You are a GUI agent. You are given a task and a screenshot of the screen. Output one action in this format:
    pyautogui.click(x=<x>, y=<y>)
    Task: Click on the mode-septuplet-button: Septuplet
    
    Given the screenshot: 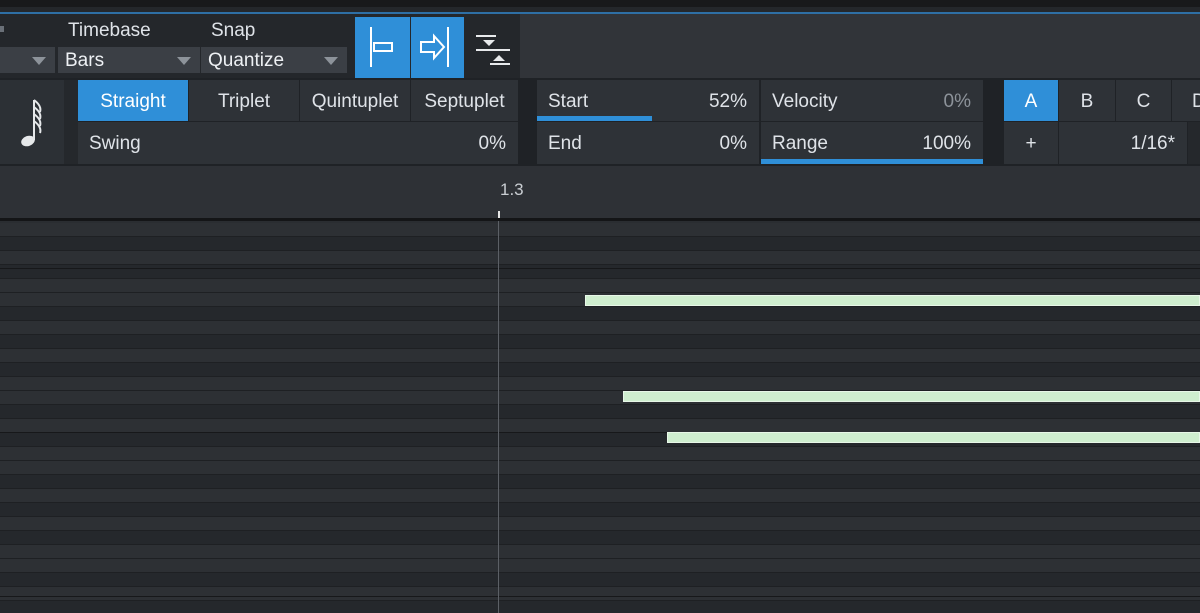 What is the action you would take?
    pyautogui.click(x=464, y=100)
    